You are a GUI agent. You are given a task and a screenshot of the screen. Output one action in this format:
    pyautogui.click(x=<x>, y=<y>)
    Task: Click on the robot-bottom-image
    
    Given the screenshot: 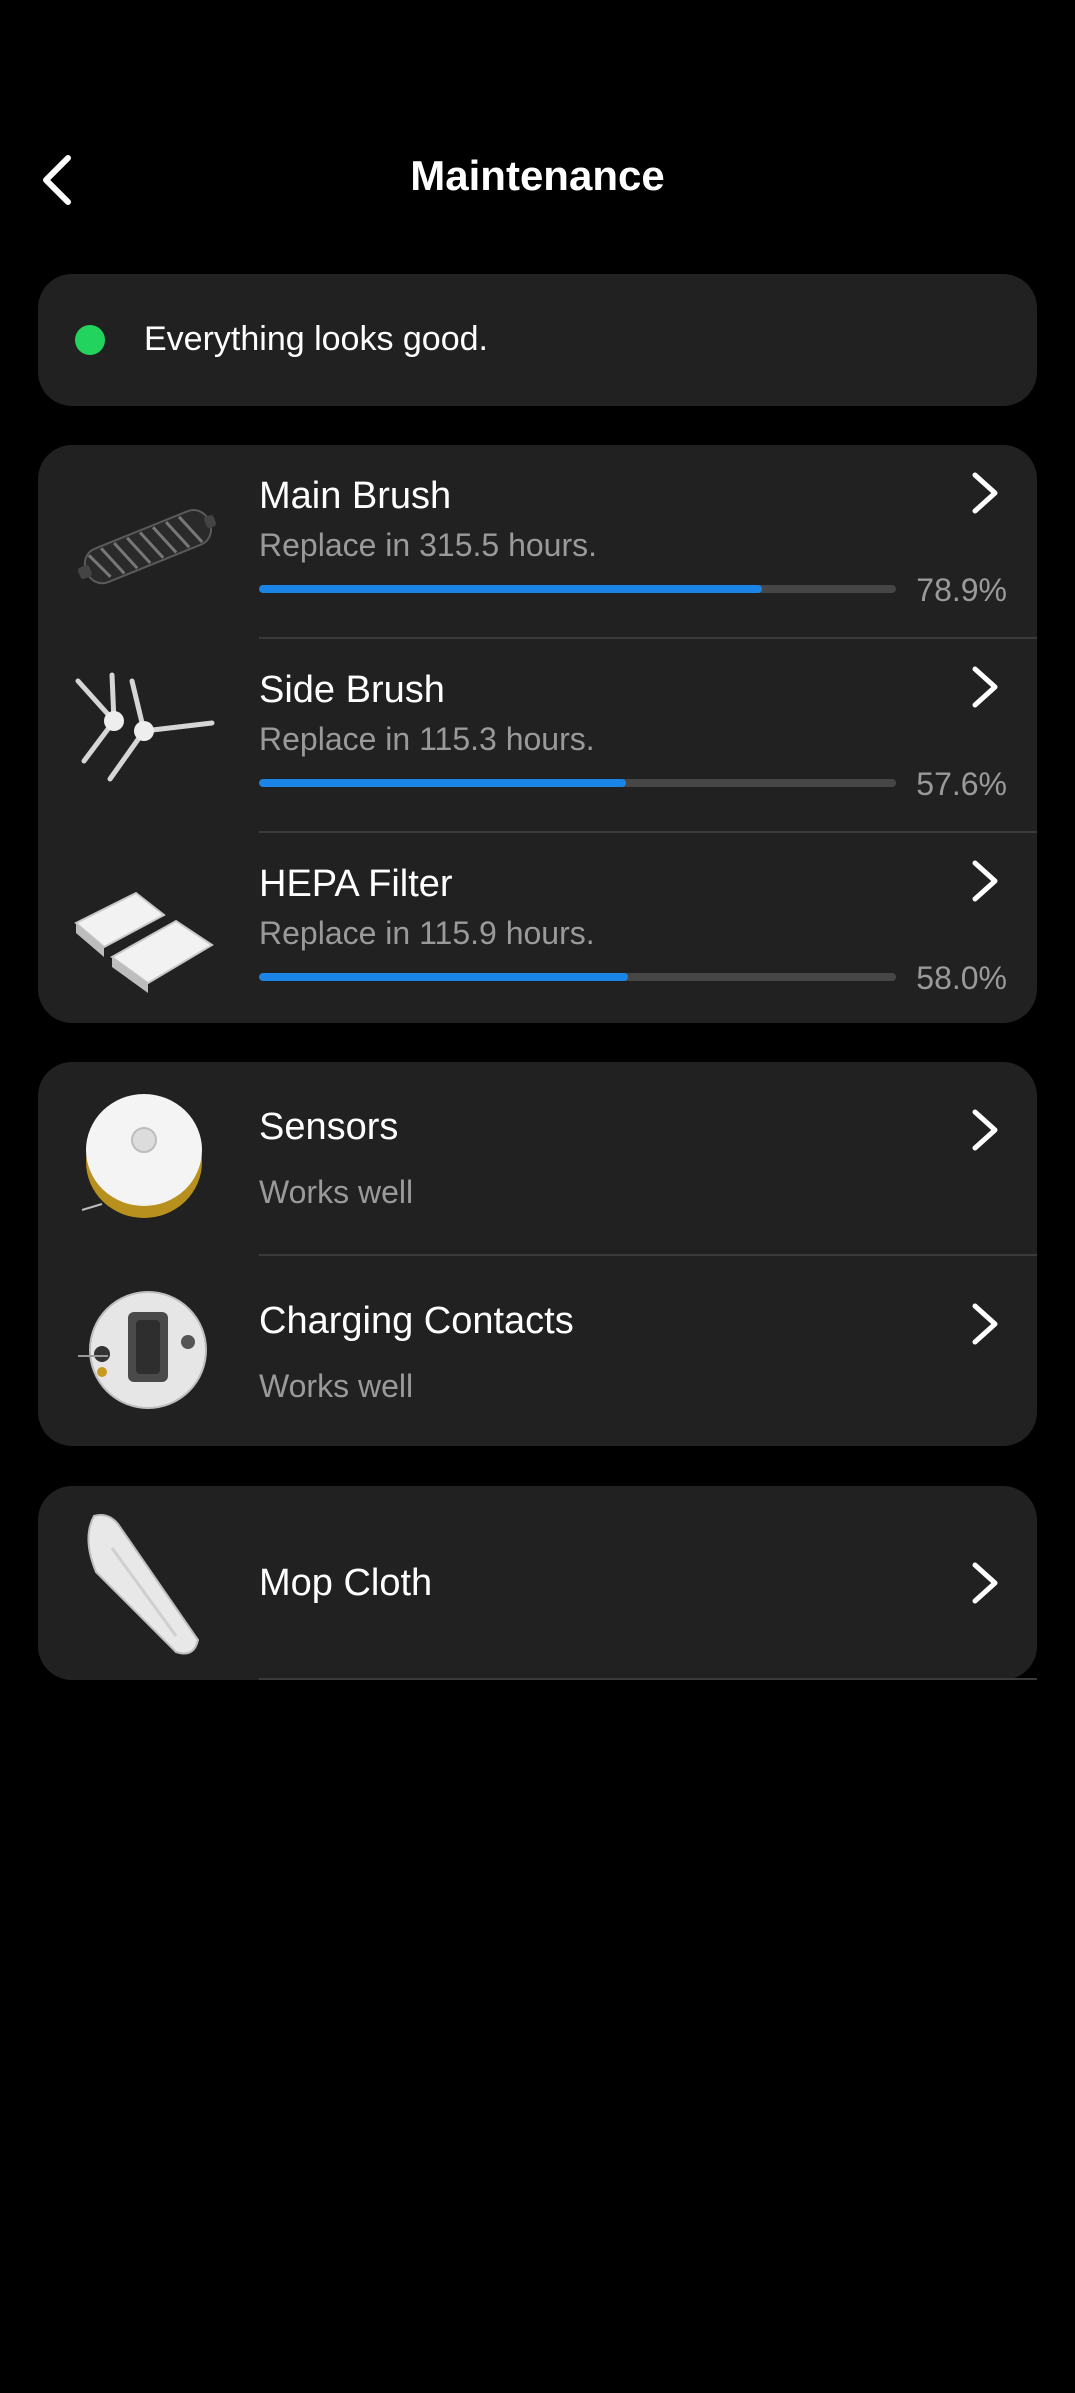 What is the action you would take?
    pyautogui.click(x=147, y=1351)
    